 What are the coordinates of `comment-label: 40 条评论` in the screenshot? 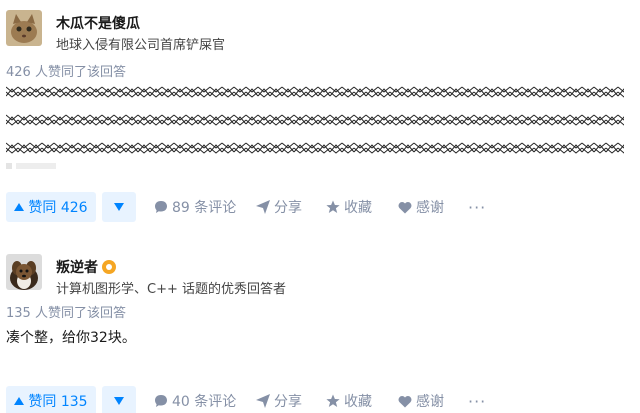 It's located at (204, 402).